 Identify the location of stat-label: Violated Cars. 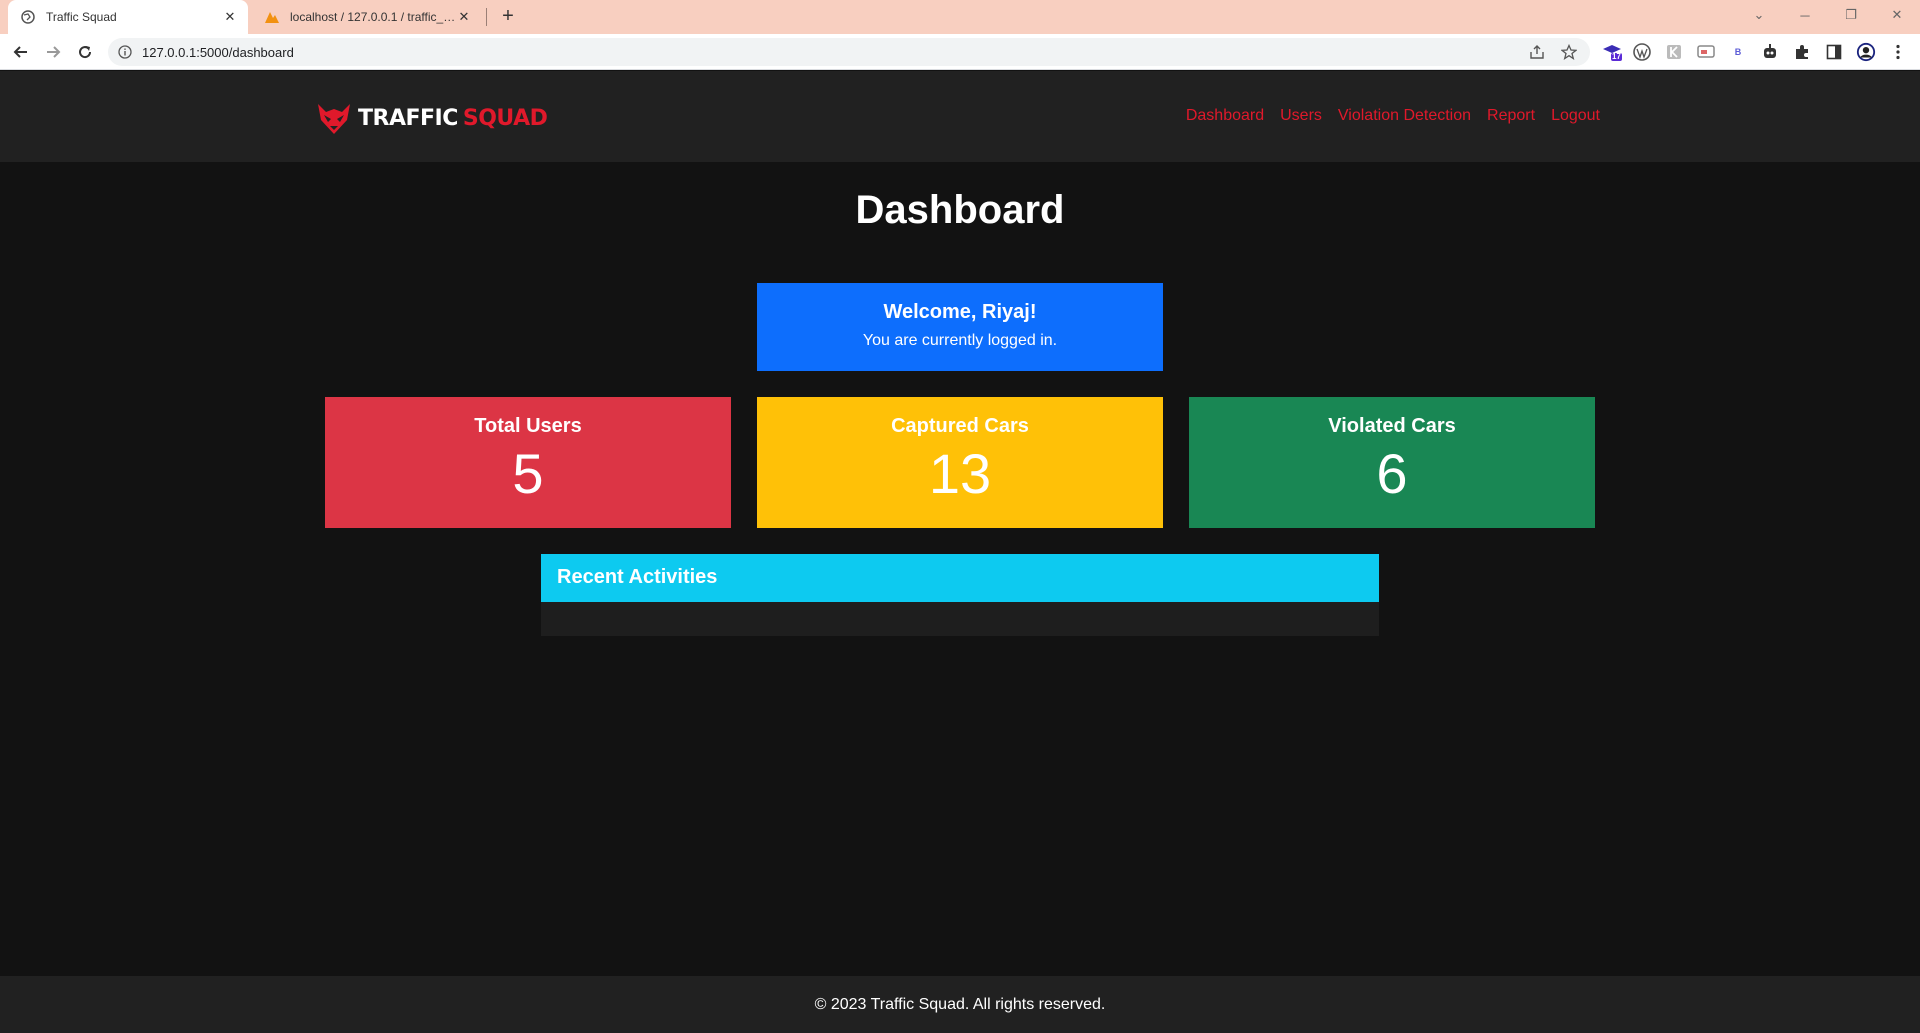
(1392, 426).